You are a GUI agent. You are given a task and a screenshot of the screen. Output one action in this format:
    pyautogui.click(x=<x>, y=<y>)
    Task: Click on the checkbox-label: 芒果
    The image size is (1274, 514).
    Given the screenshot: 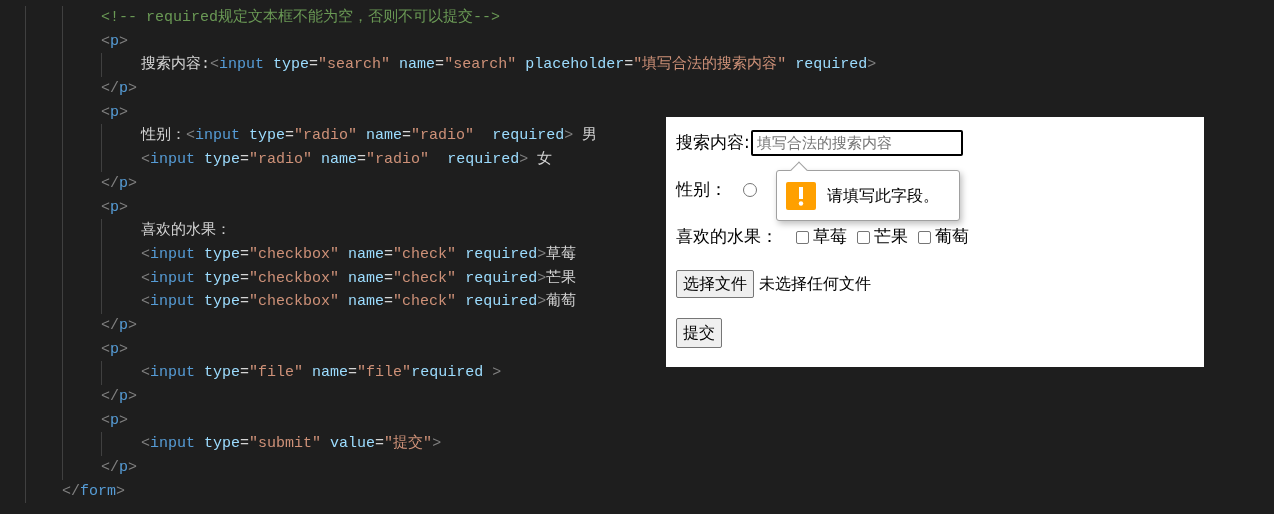 What is the action you would take?
    pyautogui.click(x=891, y=237)
    